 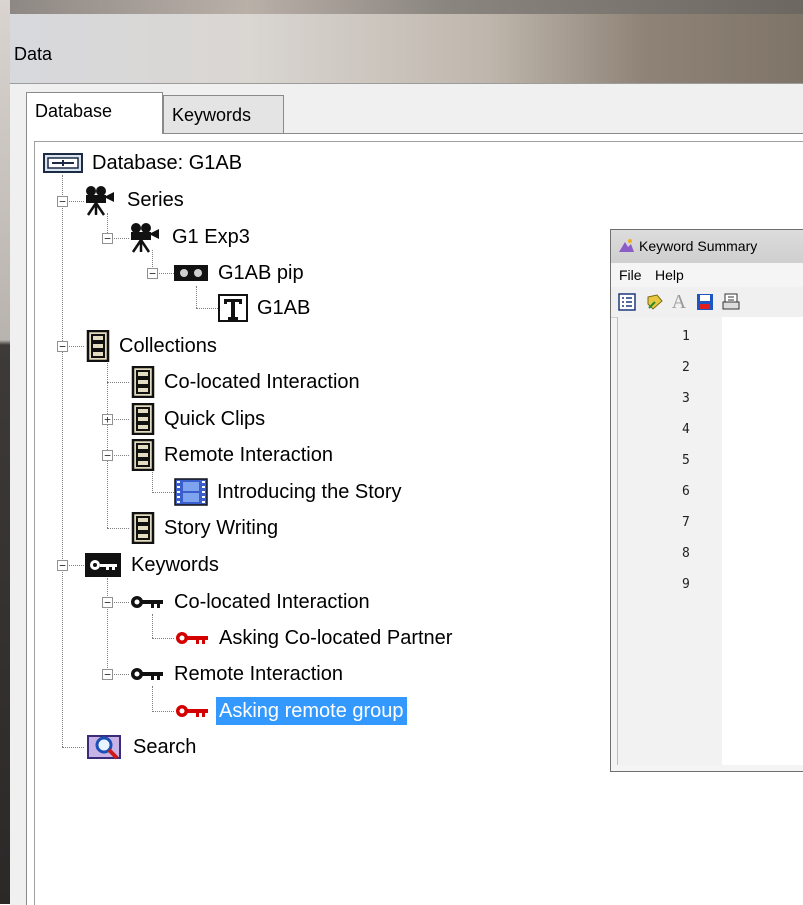 I want to click on transcript-icon, so click(x=233, y=308).